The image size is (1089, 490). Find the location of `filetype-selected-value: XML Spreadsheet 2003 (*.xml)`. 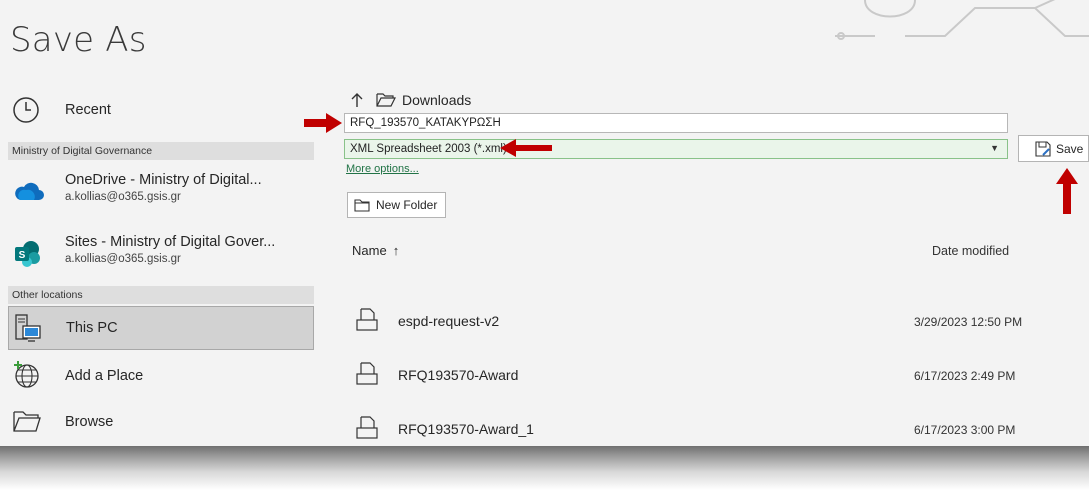

filetype-selected-value: XML Spreadsheet 2003 (*.xml) is located at coordinates (428, 149).